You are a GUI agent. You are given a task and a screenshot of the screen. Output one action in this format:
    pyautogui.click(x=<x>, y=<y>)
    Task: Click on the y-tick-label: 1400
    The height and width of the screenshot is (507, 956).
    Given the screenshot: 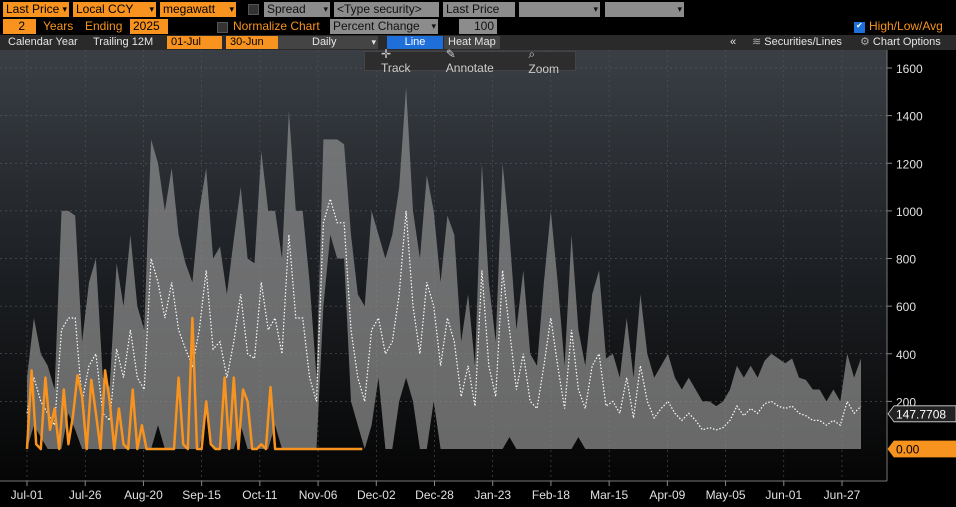 What is the action you would take?
    pyautogui.click(x=909, y=117)
    